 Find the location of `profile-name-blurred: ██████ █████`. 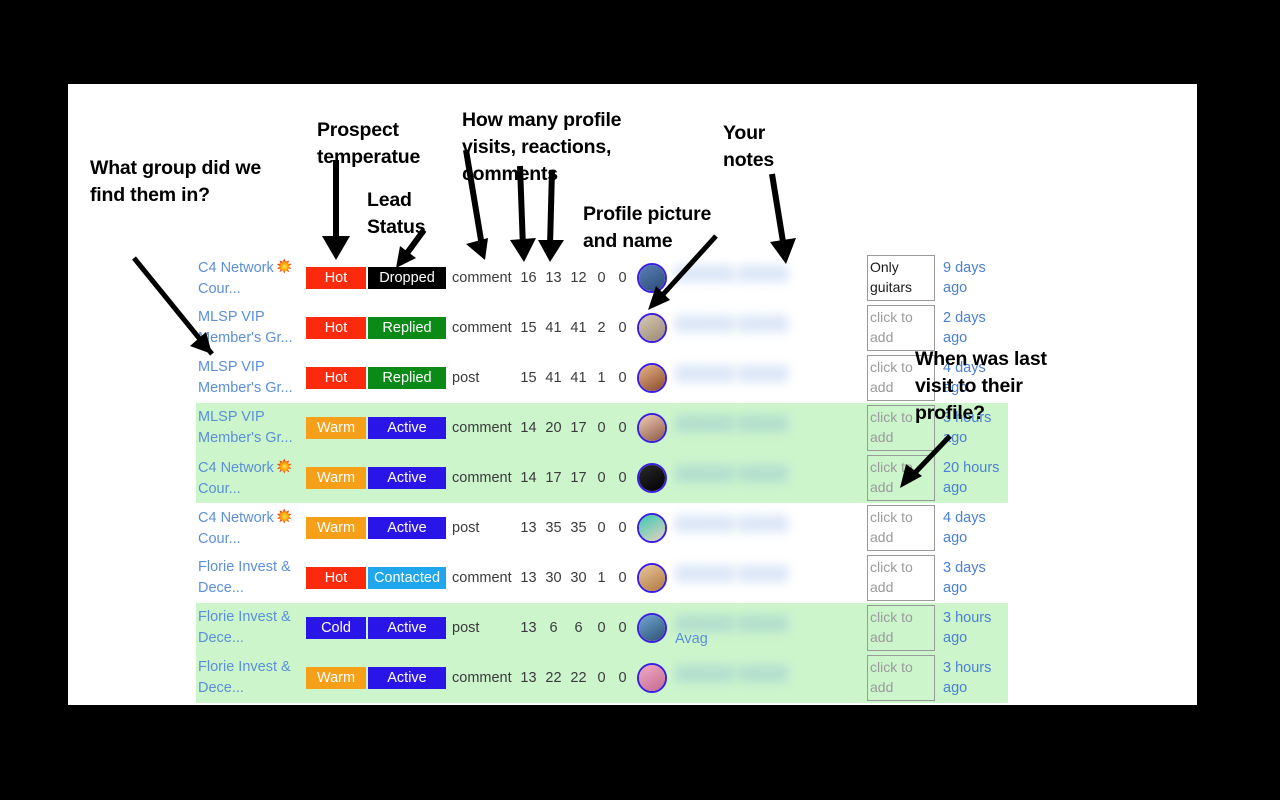

profile-name-blurred: ██████ █████ is located at coordinates (731, 573).